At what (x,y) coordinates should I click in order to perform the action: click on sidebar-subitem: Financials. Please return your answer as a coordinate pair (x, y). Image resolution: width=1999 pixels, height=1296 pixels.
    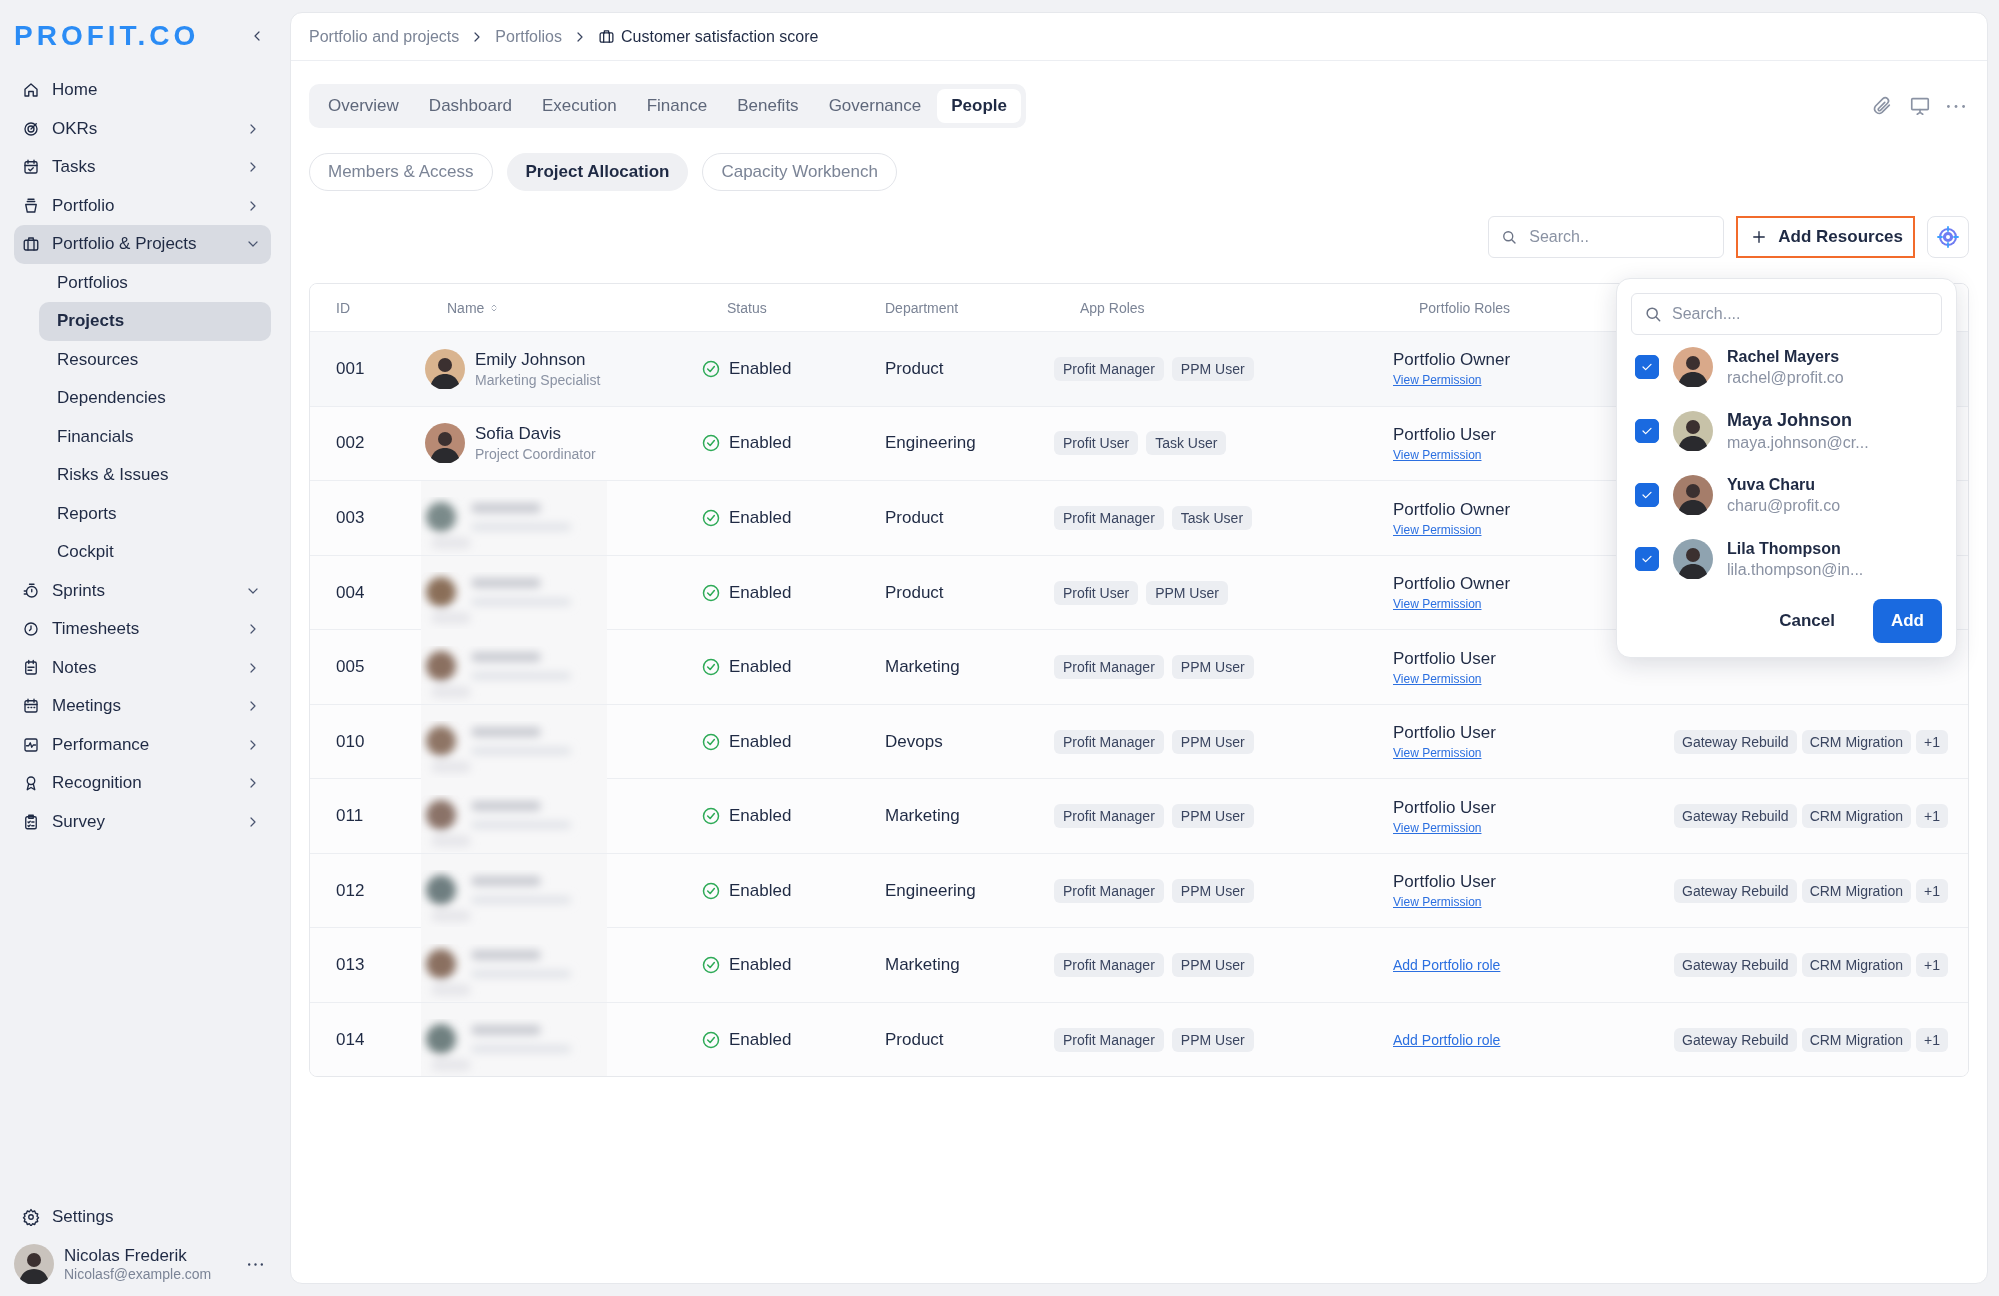
    Looking at the image, I should click on (155, 436).